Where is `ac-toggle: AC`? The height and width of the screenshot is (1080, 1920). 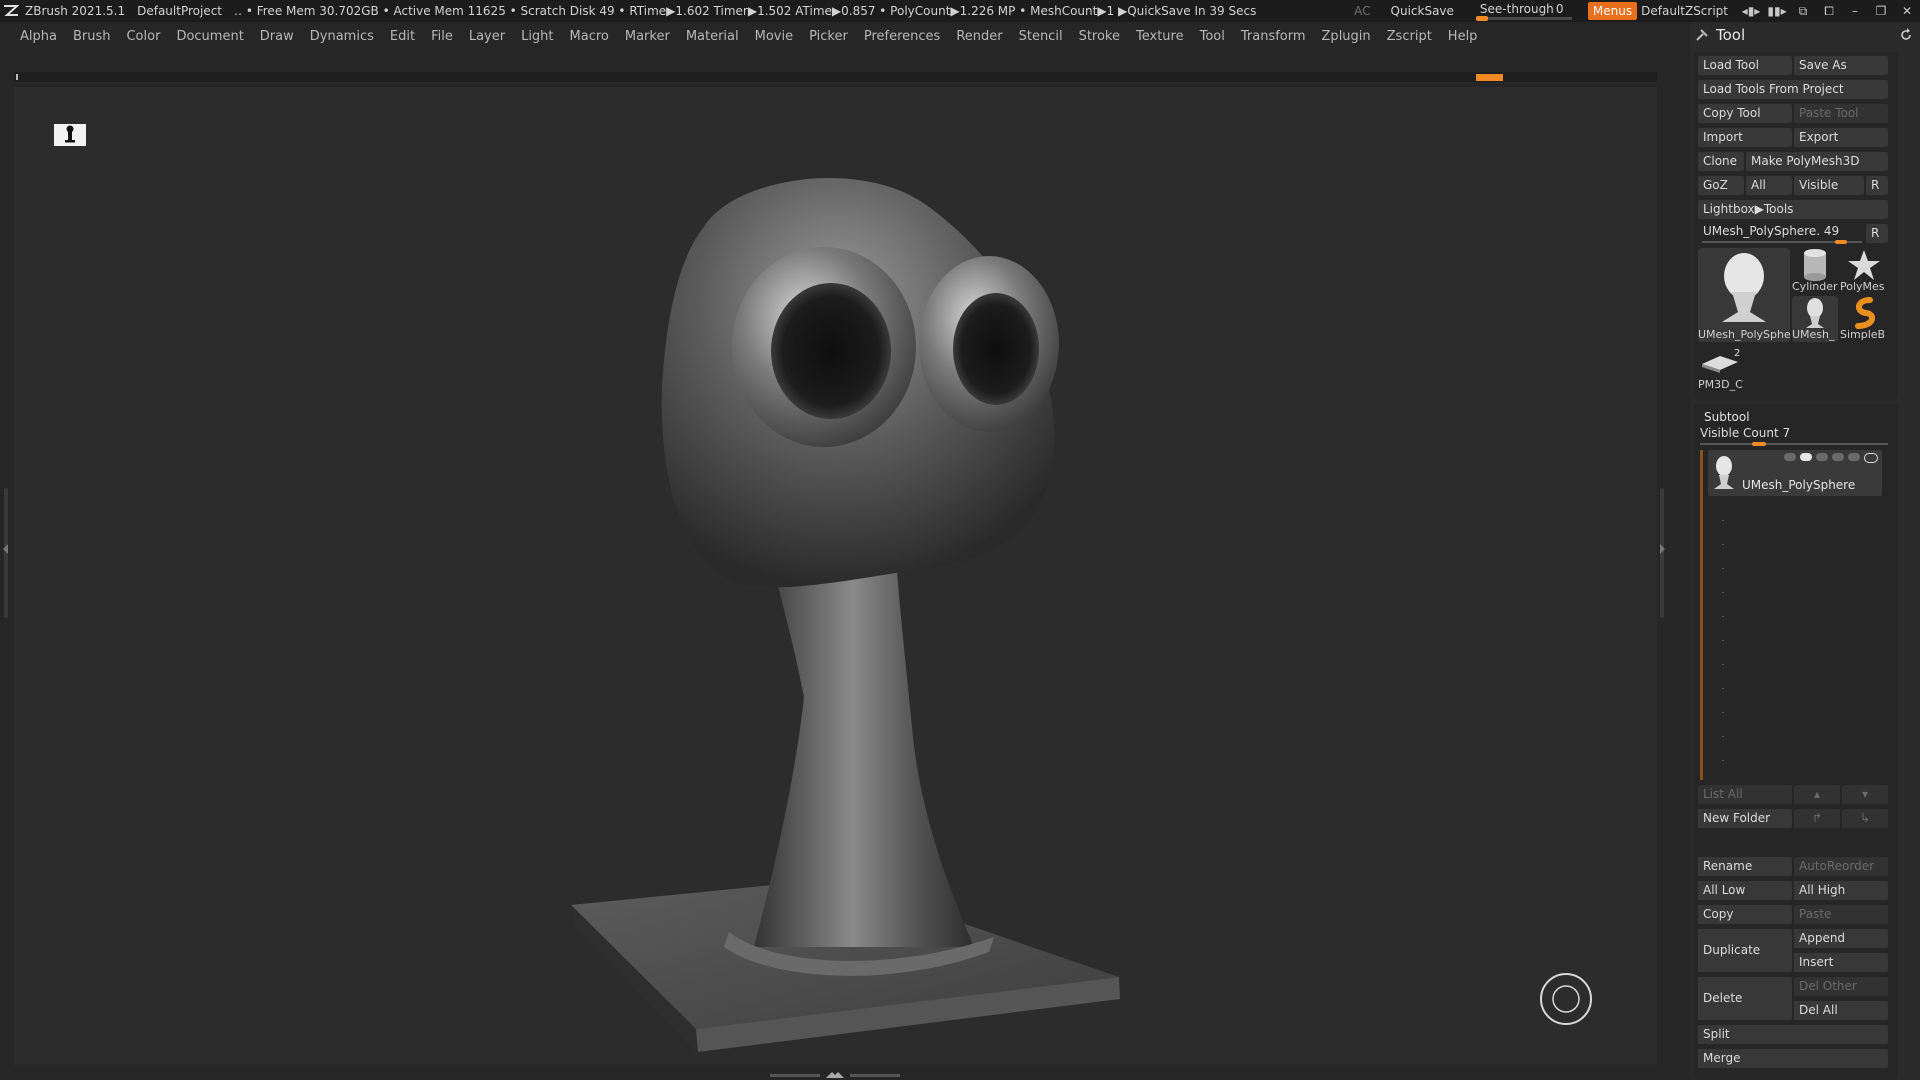
ac-toggle: AC is located at coordinates (1362, 11).